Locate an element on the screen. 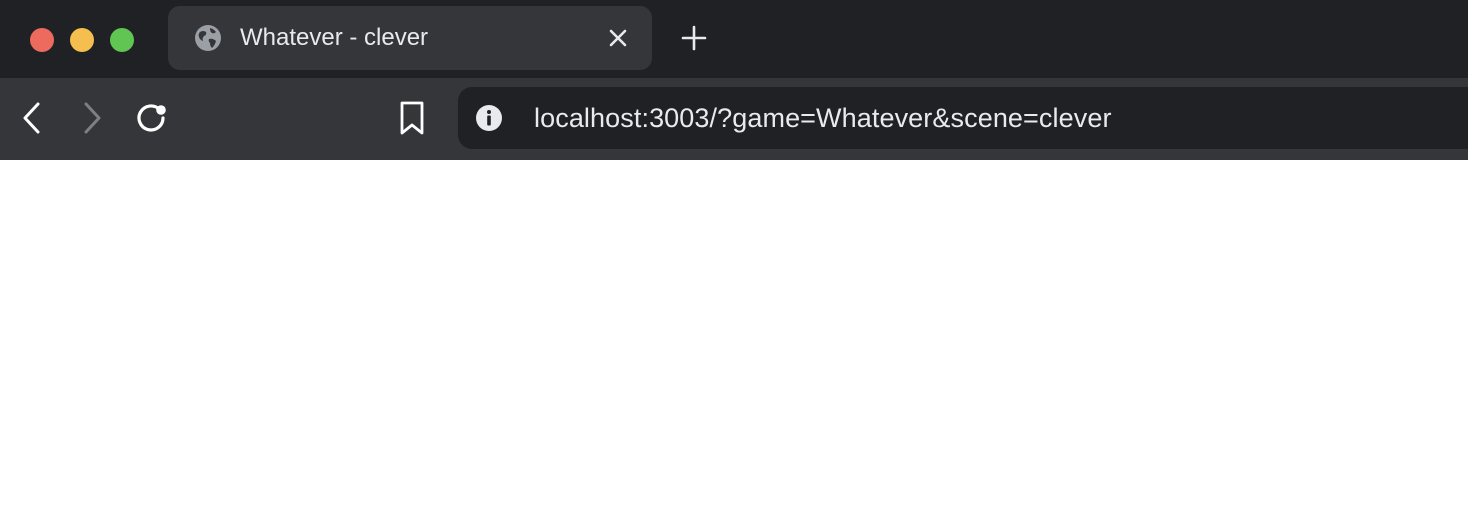  chevron-left-icon is located at coordinates (32, 118).